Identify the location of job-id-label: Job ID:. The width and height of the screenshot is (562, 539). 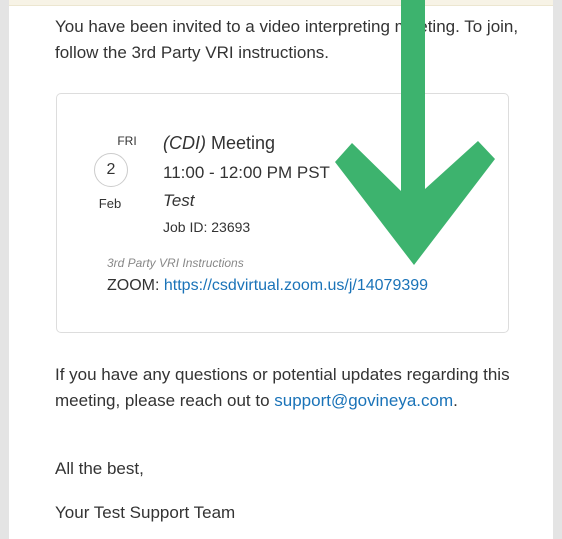
(185, 227).